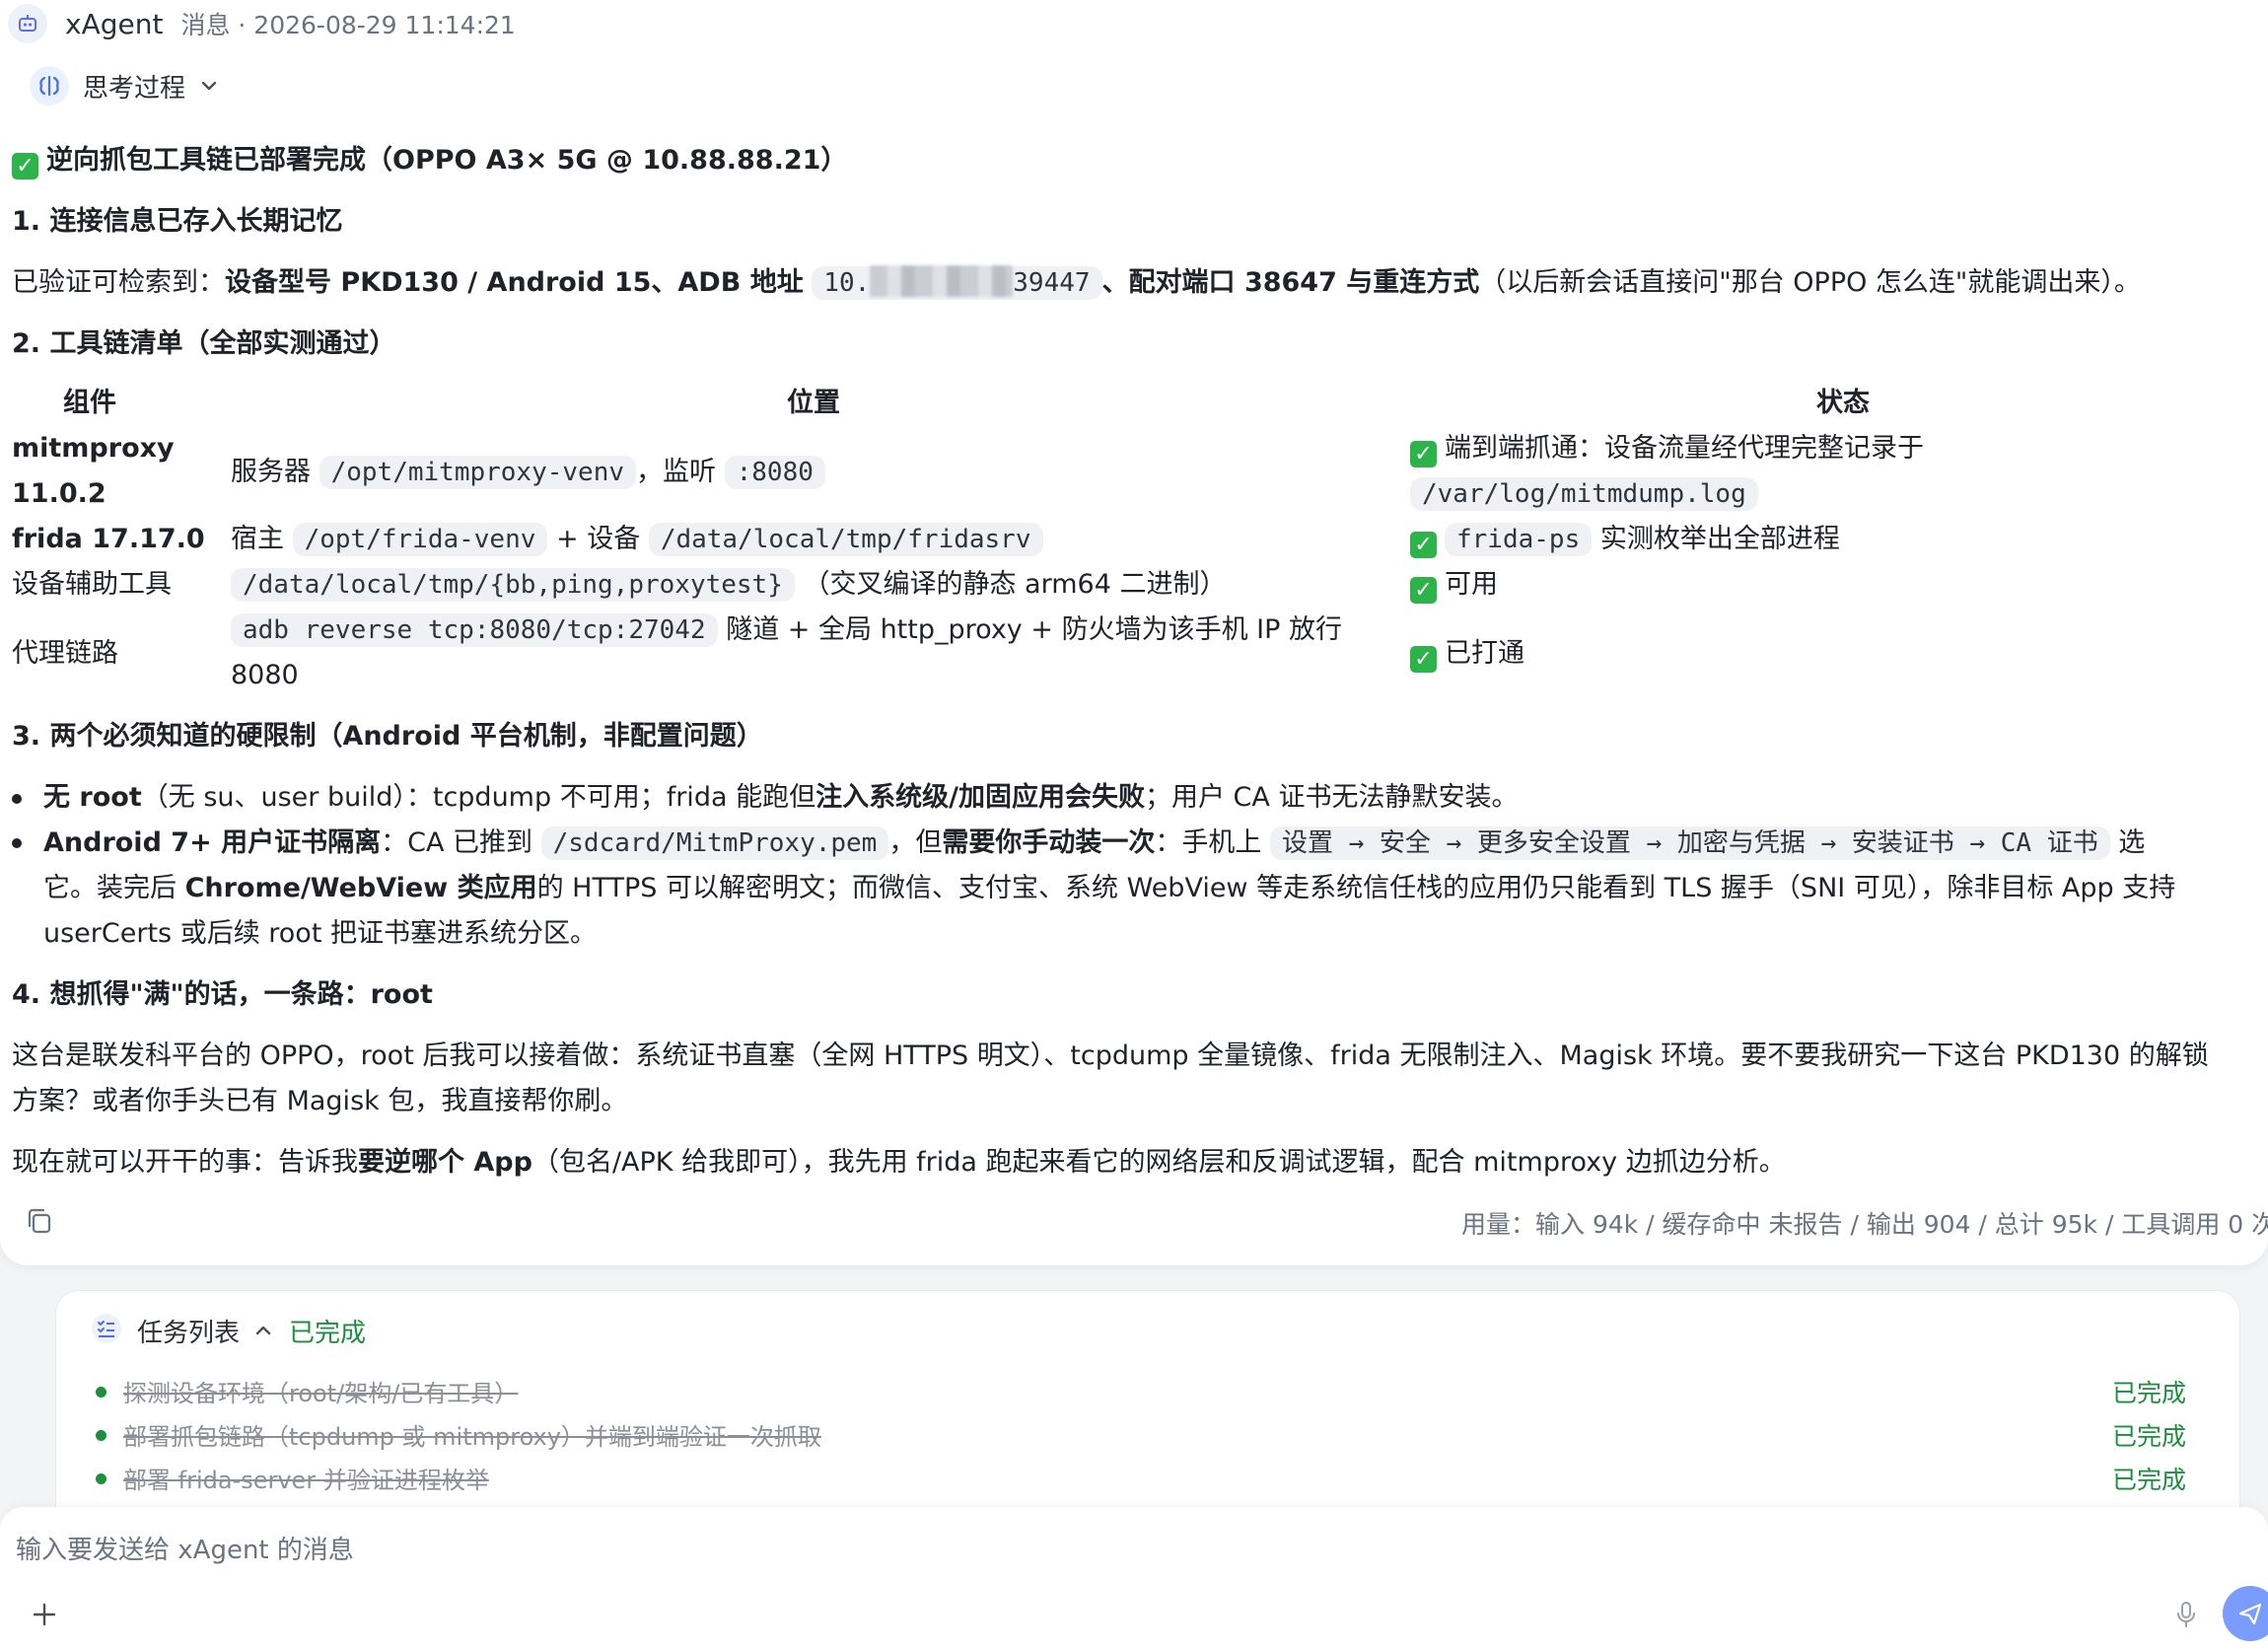 The height and width of the screenshot is (1651, 2268). What do you see at coordinates (204, 343) in the screenshot?
I see `section-2-heading: 2. 工具链清单（全部实测通过）` at bounding box center [204, 343].